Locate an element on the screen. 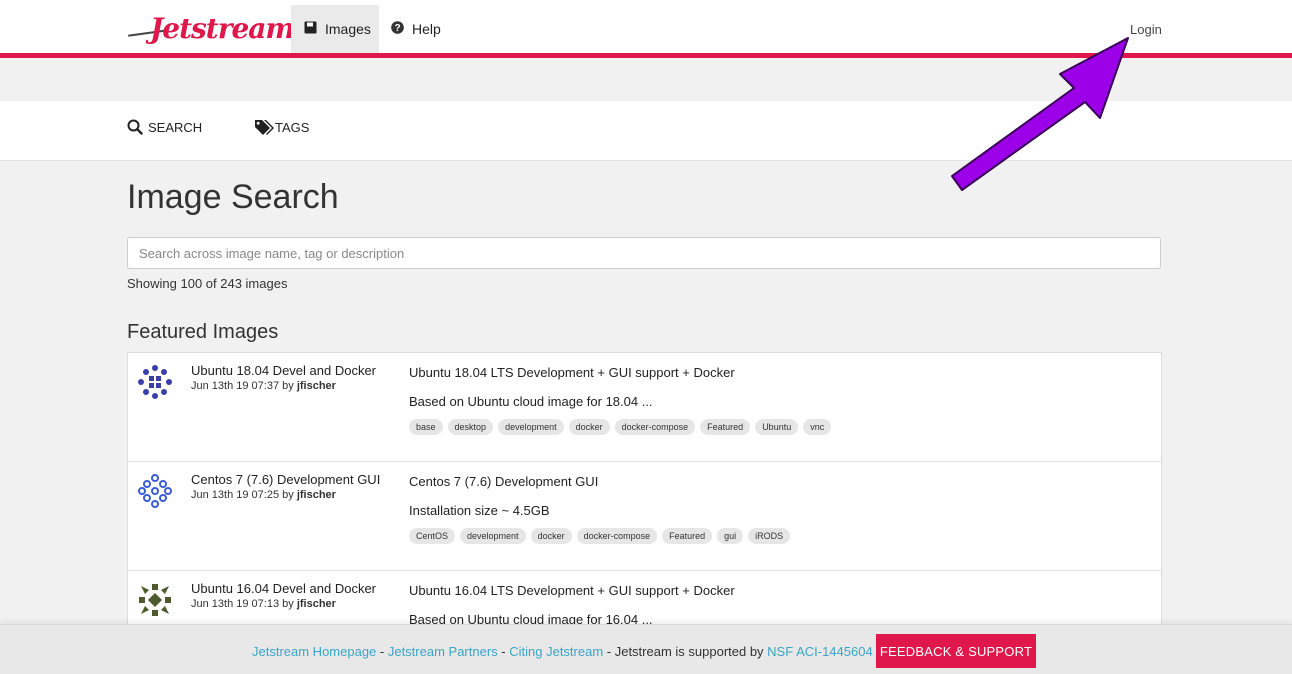 This screenshot has width=1292, height=674. tag-chip: CentOS is located at coordinates (432, 536).